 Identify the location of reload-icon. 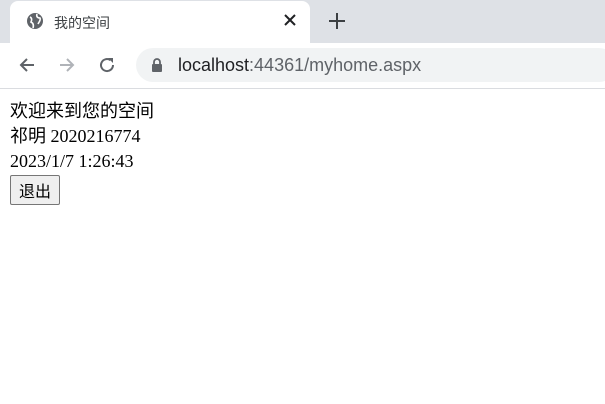
(107, 65).